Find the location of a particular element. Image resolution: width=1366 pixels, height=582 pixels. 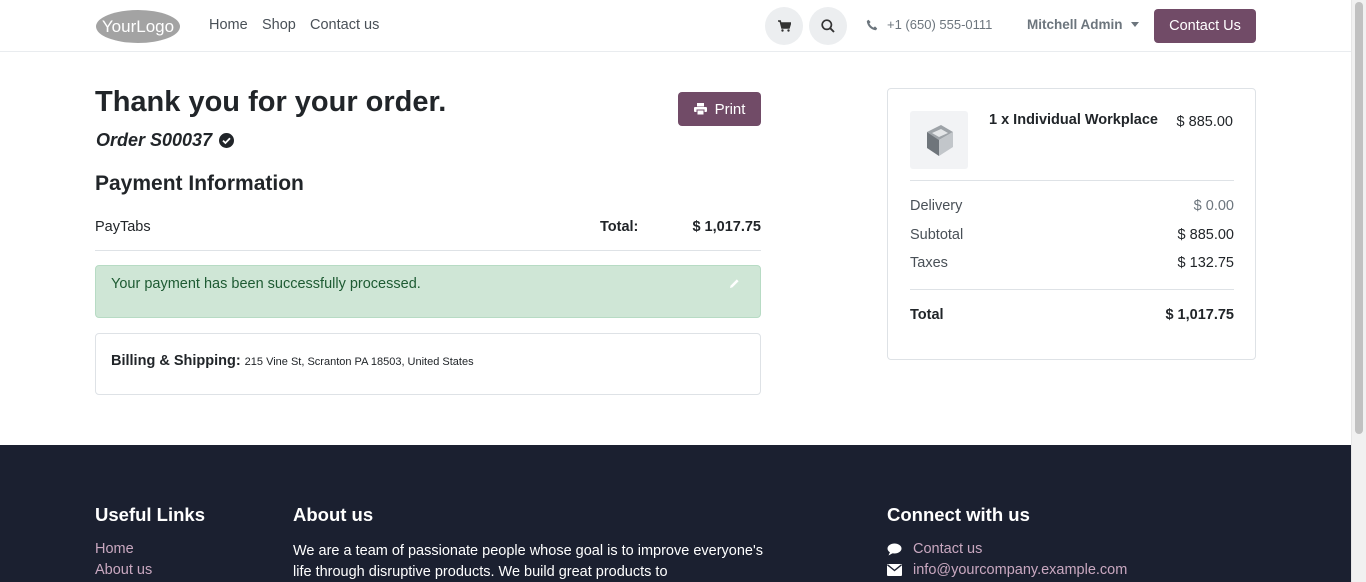

pencil-icon is located at coordinates (734, 283).